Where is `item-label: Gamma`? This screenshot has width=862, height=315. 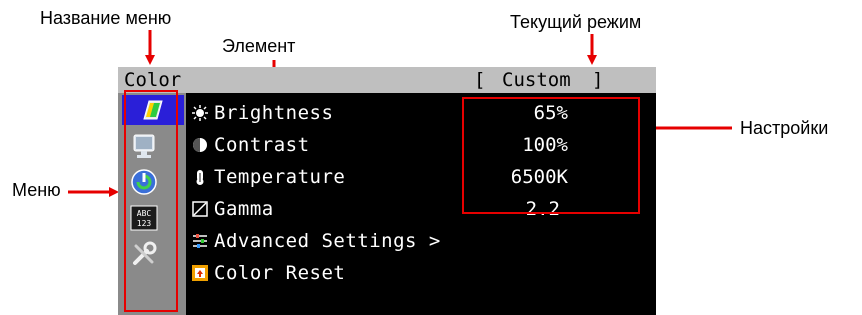
item-label: Gamma is located at coordinates (244, 209).